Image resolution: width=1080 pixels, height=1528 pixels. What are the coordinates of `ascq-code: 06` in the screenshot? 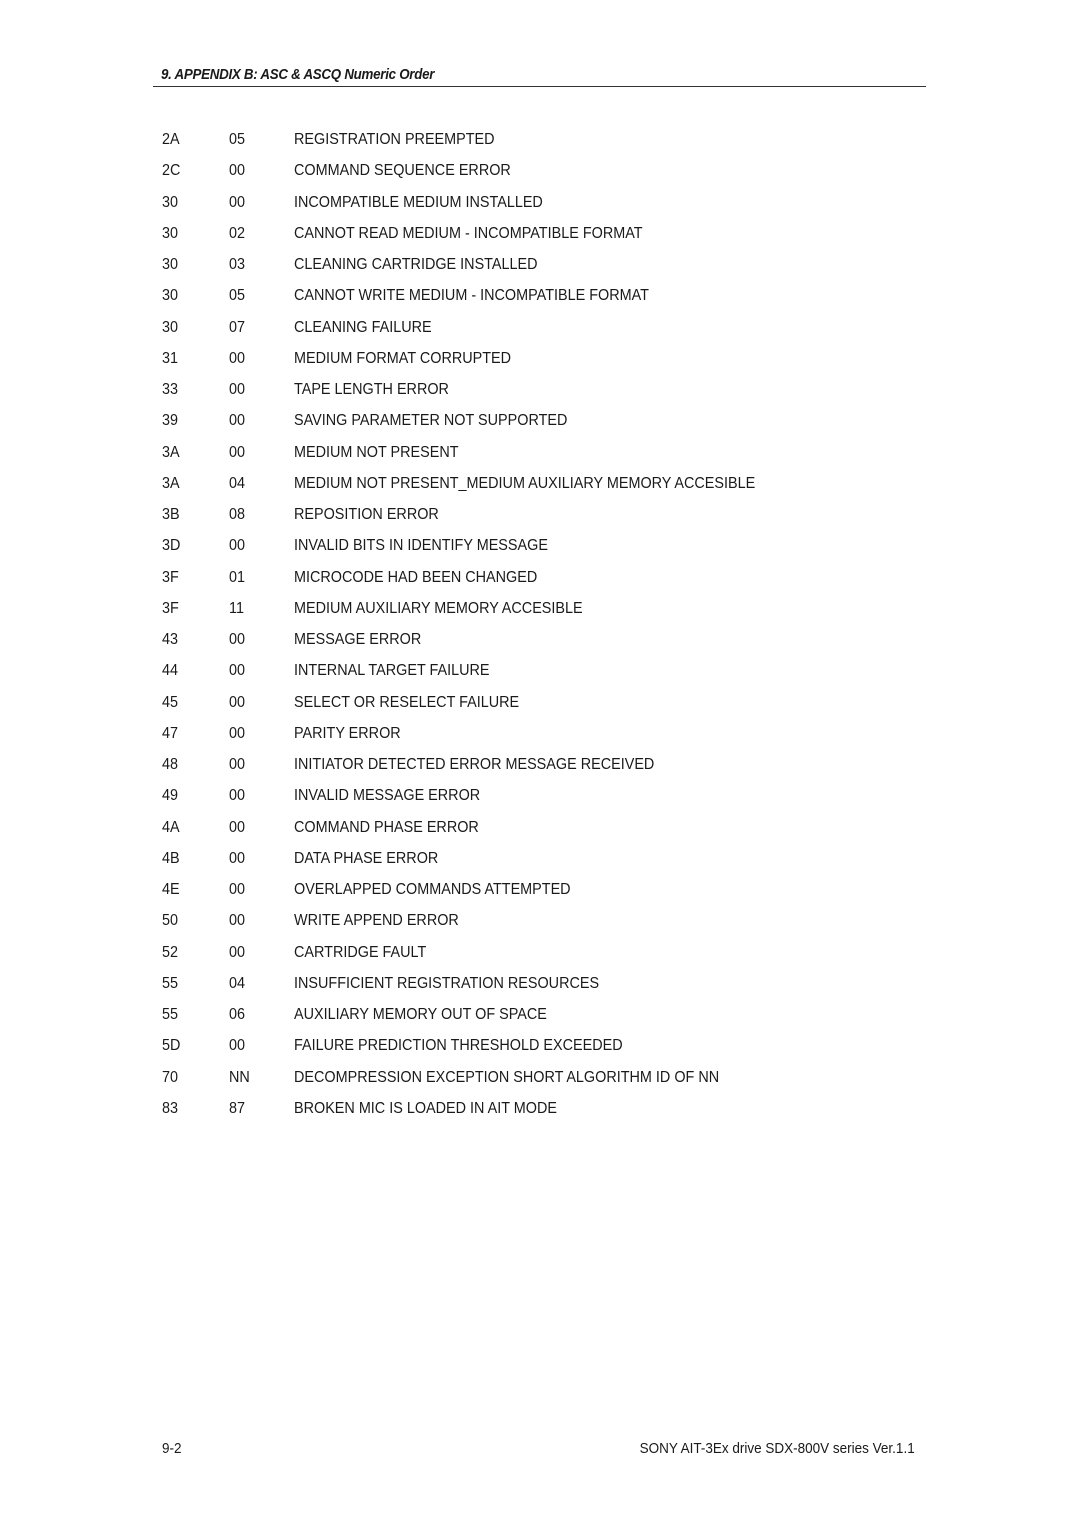 It's located at (237, 1014).